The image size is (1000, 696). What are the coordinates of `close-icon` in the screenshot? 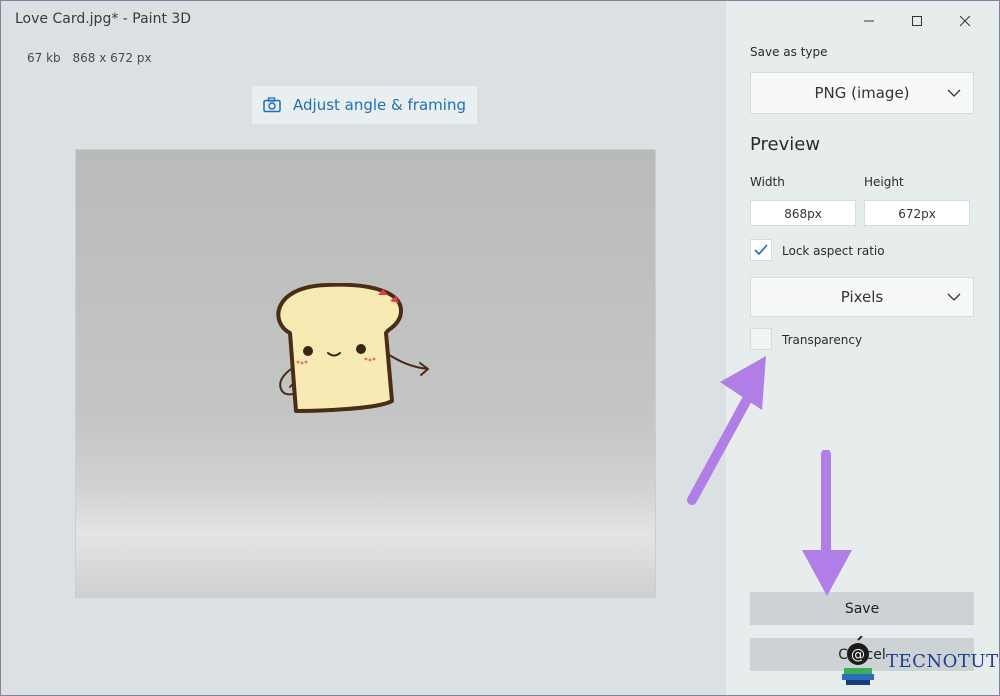 It's located at (965, 21).